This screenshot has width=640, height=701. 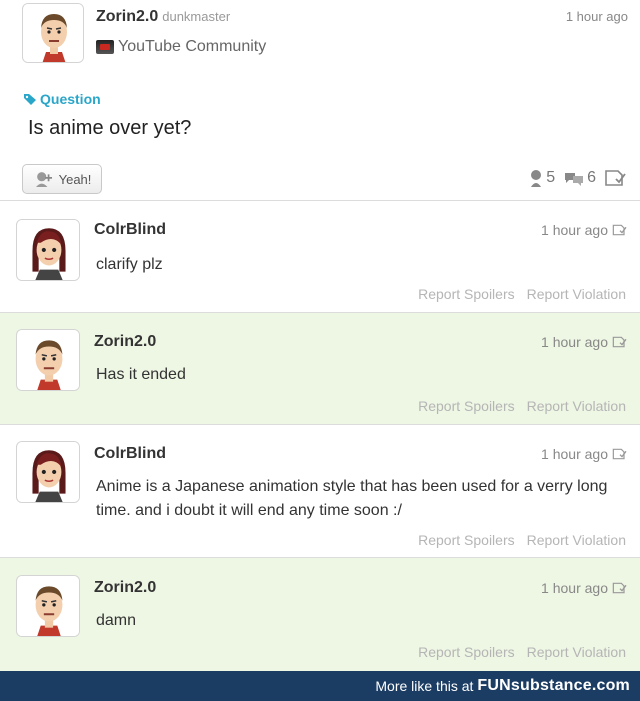 I want to click on tag-label: Question, so click(x=70, y=99).